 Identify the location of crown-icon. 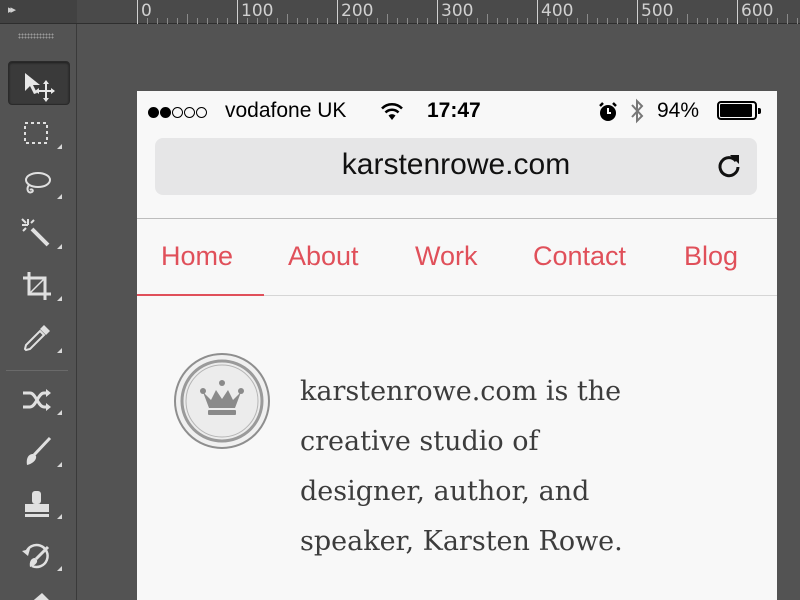
(222, 401).